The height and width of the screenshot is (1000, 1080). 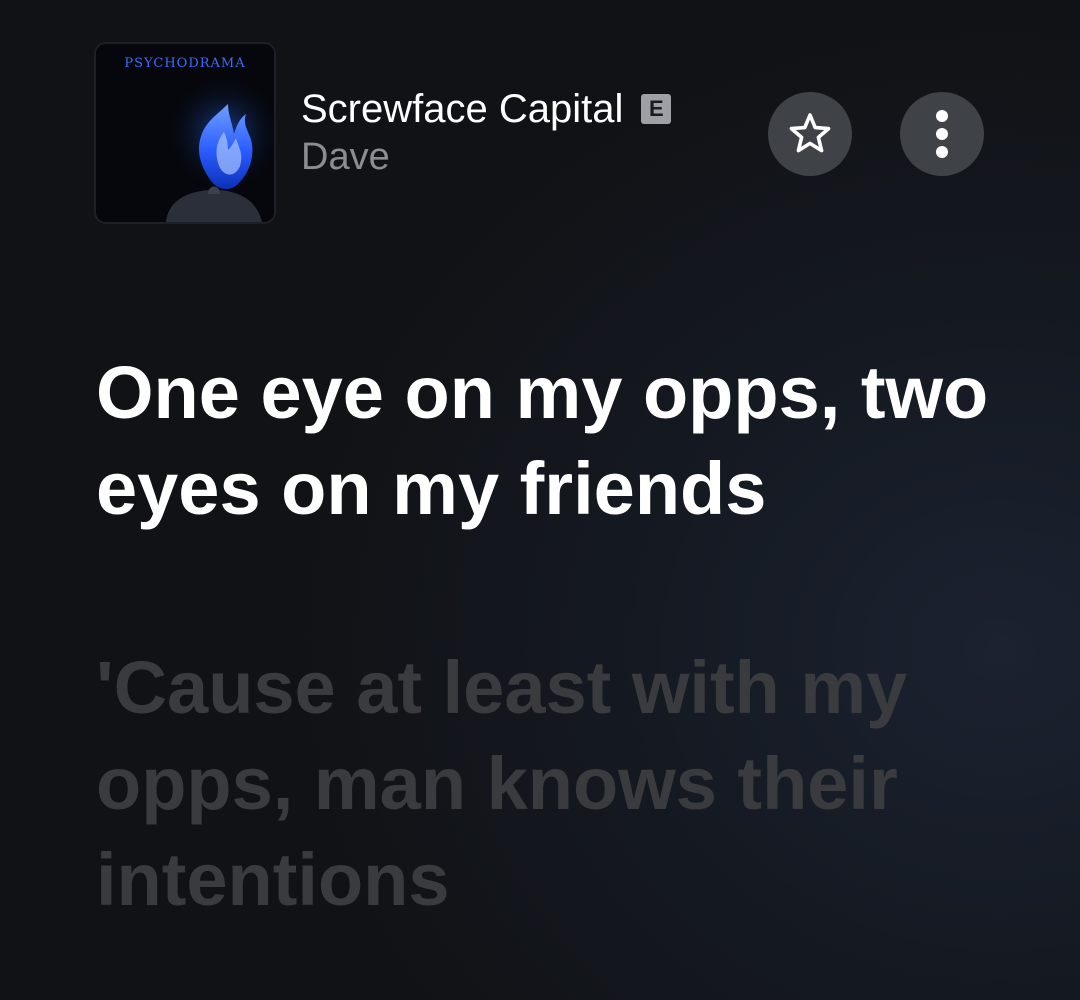 What do you see at coordinates (486, 157) in the screenshot?
I see `artist-name: Dave` at bounding box center [486, 157].